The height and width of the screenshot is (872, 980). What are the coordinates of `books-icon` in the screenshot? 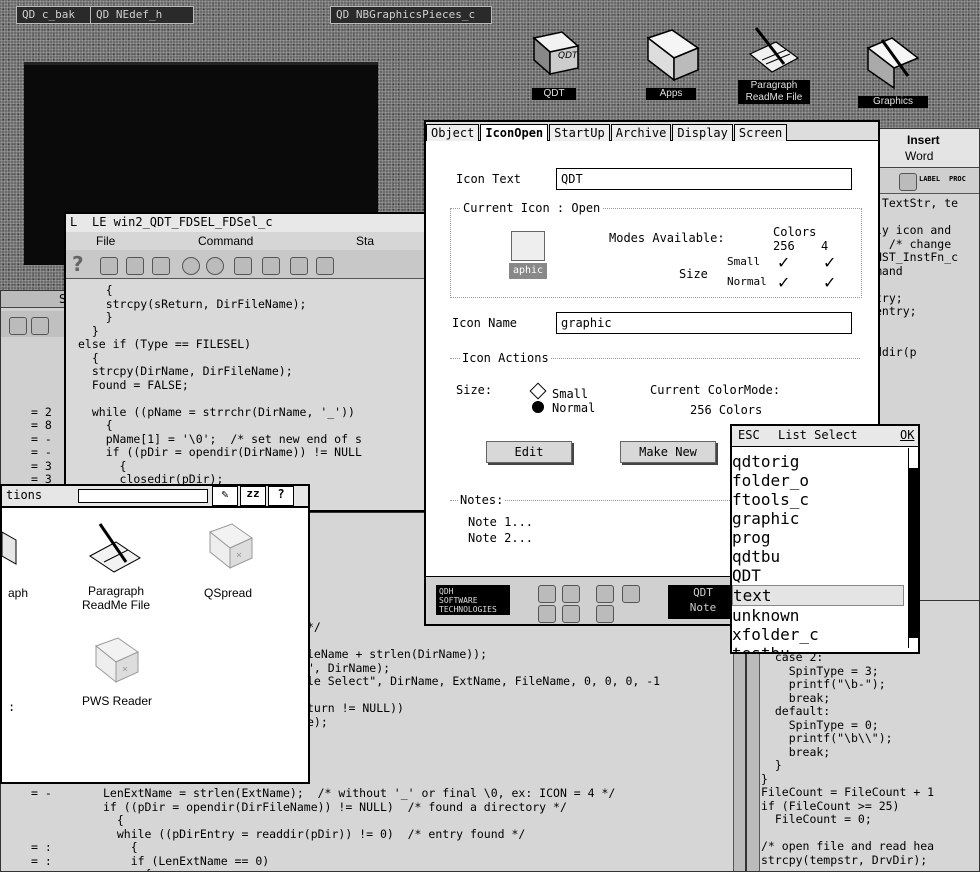 It's located at (161, 266).